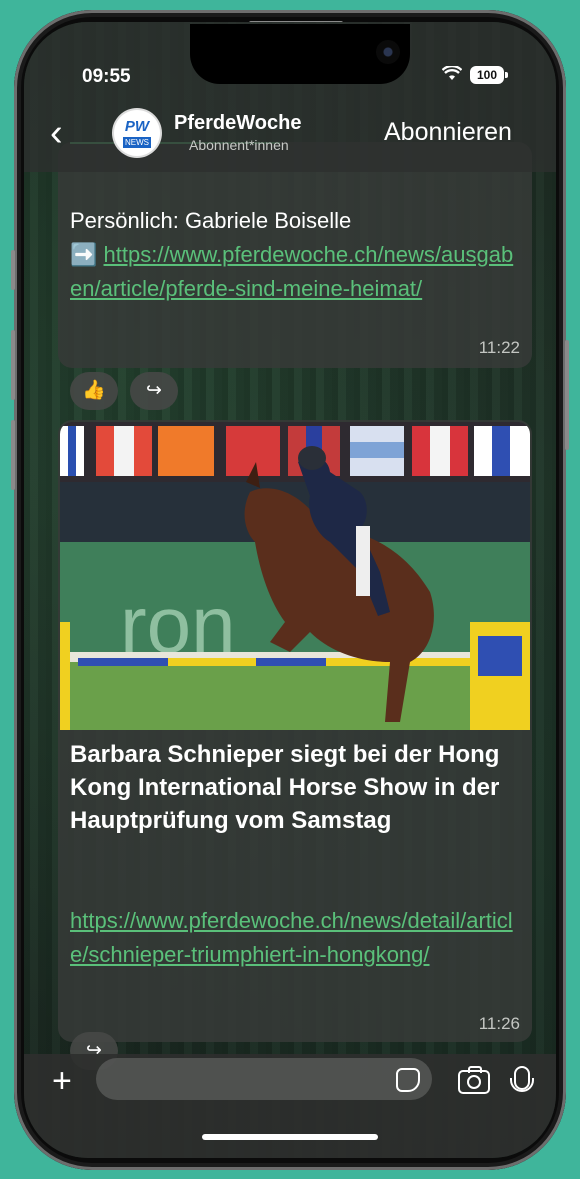  What do you see at coordinates (489, 75) in the screenshot?
I see `battery-icon: 100` at bounding box center [489, 75].